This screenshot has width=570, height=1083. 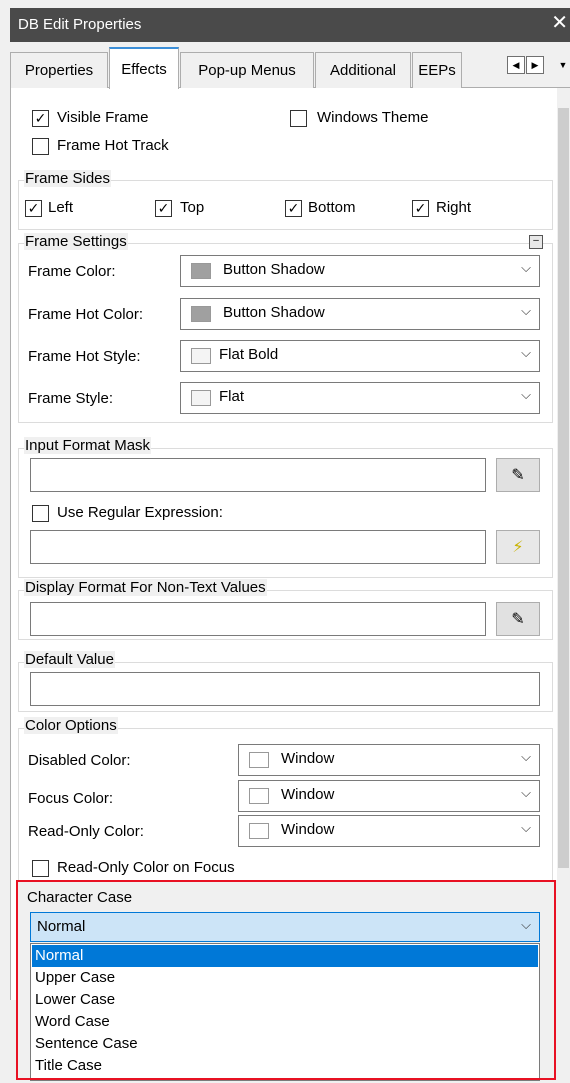 I want to click on tab-additional: Additional, so click(x=363, y=70).